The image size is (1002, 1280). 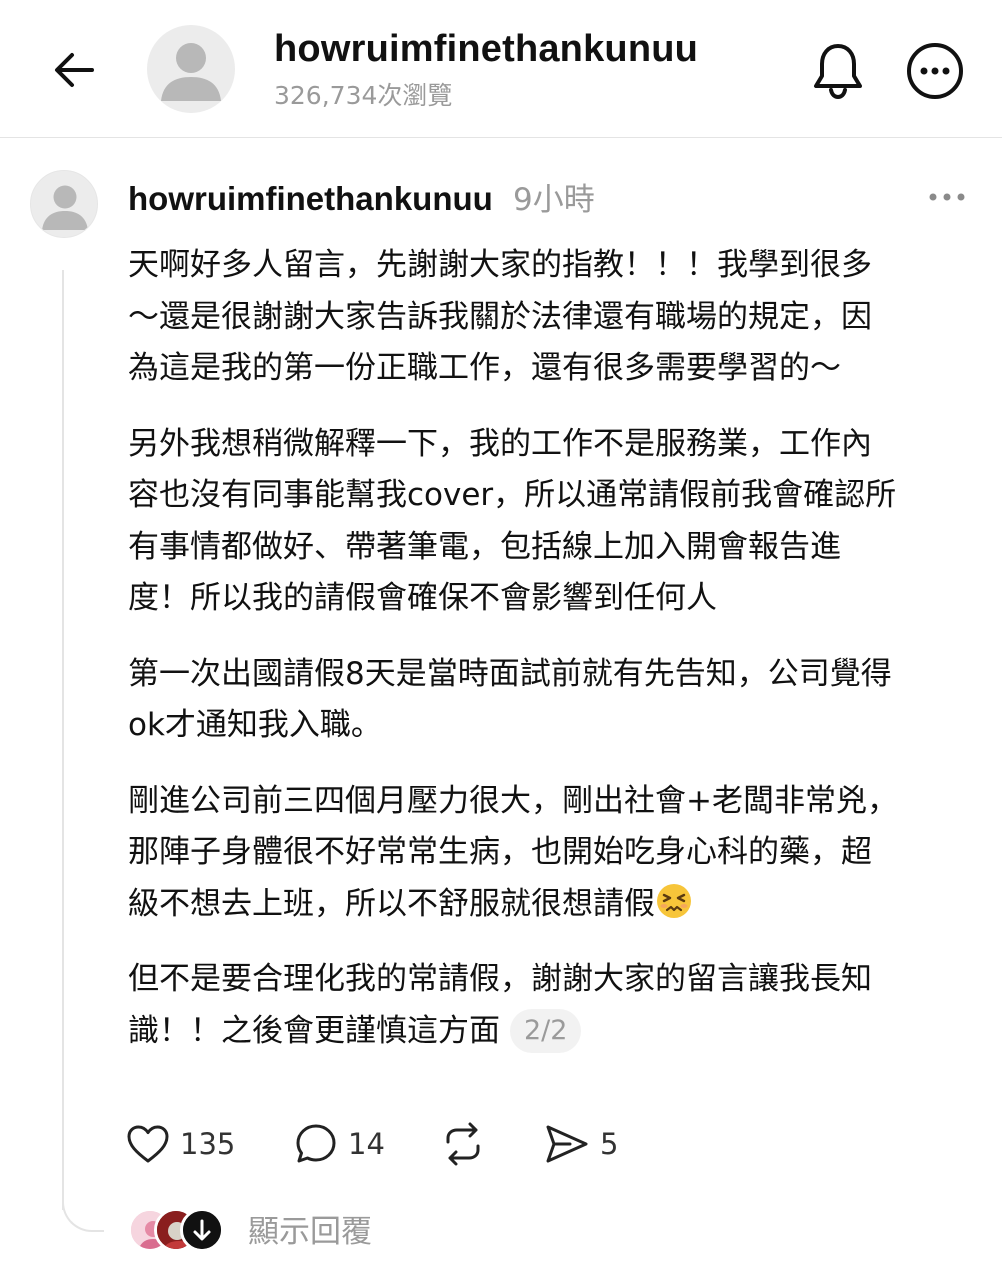 I want to click on text-line: 但不是要合理化我的常請假，謝謝大家的留言讓我長知, so click(x=500, y=979).